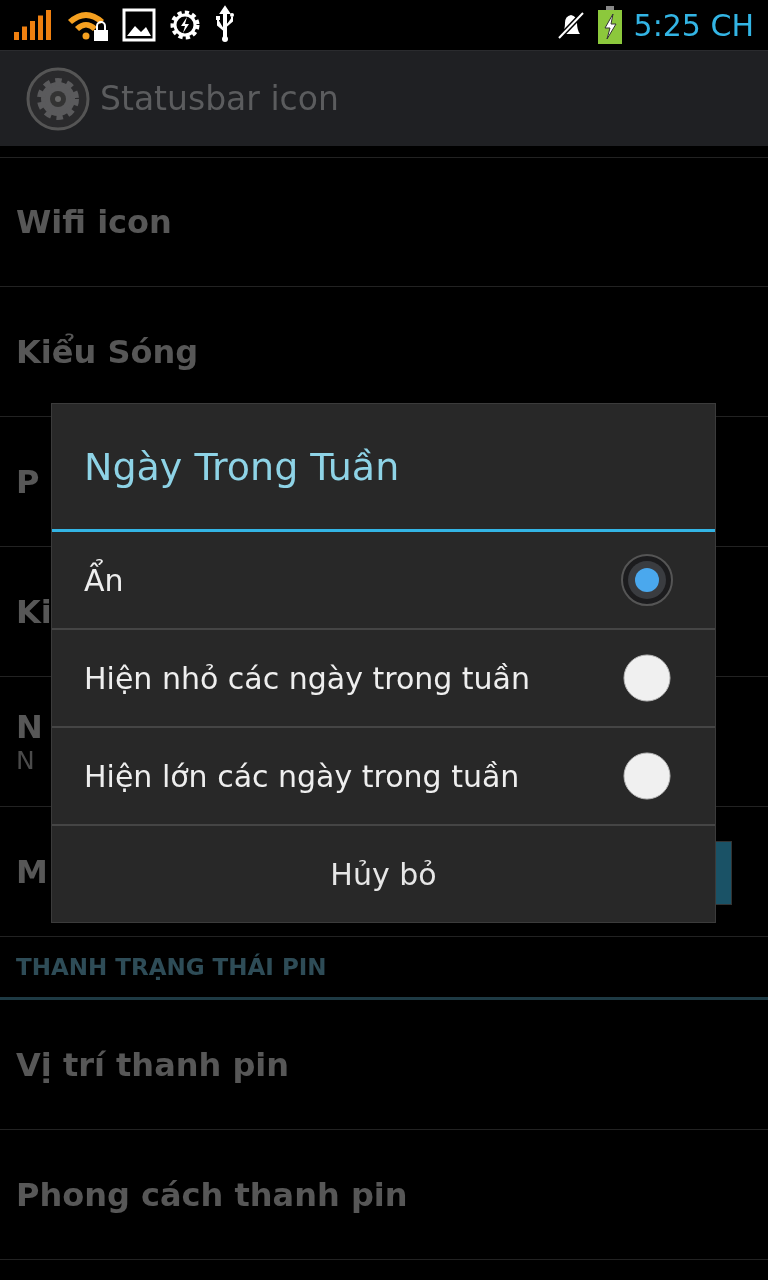 This screenshot has height=1280, width=768. What do you see at coordinates (107, 351) in the screenshot?
I see `setting-title: Kiểu Sóng` at bounding box center [107, 351].